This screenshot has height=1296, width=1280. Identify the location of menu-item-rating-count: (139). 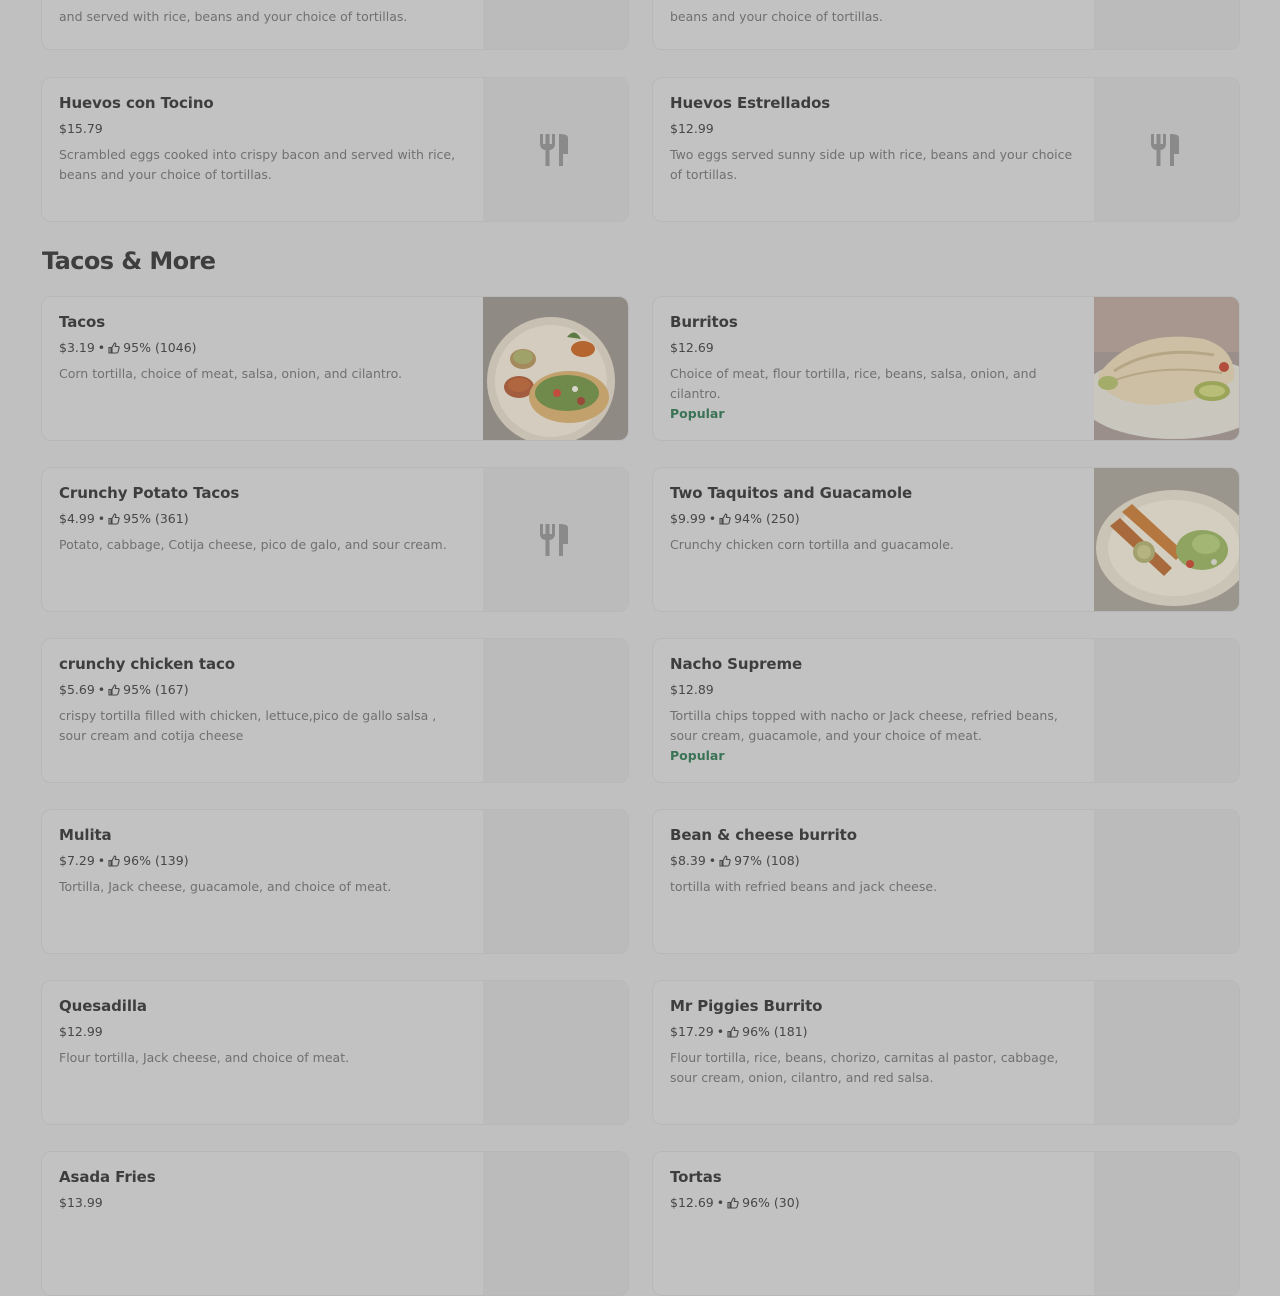
(171, 860).